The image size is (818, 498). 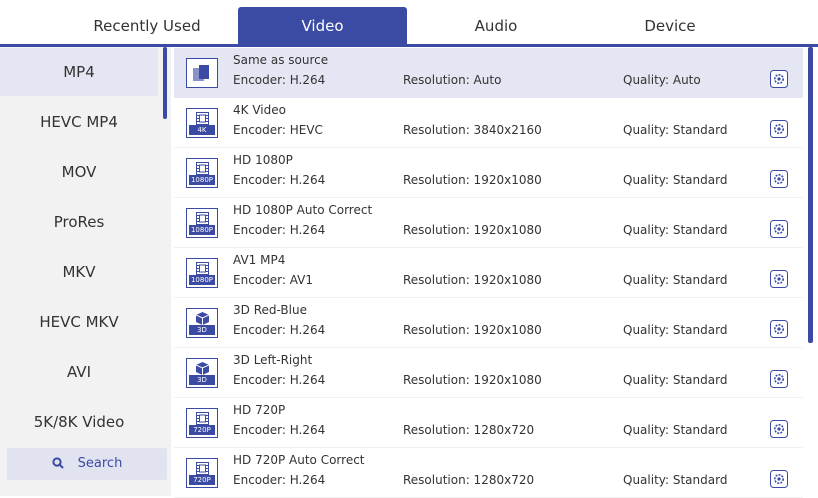 I want to click on format-row: 1080P HD 1080P Encoder: H.264 Resolution, so click(x=488, y=173).